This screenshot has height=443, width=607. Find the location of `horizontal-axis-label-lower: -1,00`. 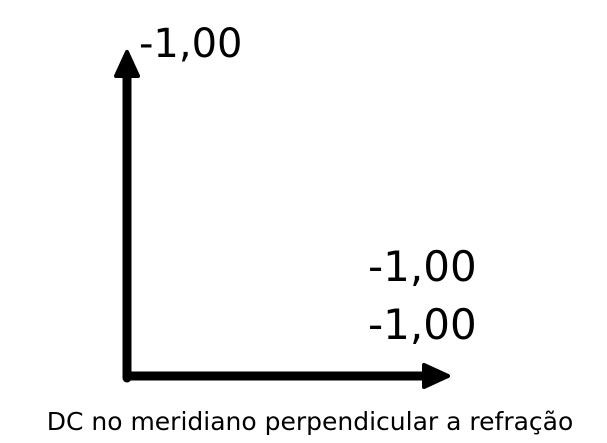

horizontal-axis-label-lower: -1,00 is located at coordinates (422, 324).